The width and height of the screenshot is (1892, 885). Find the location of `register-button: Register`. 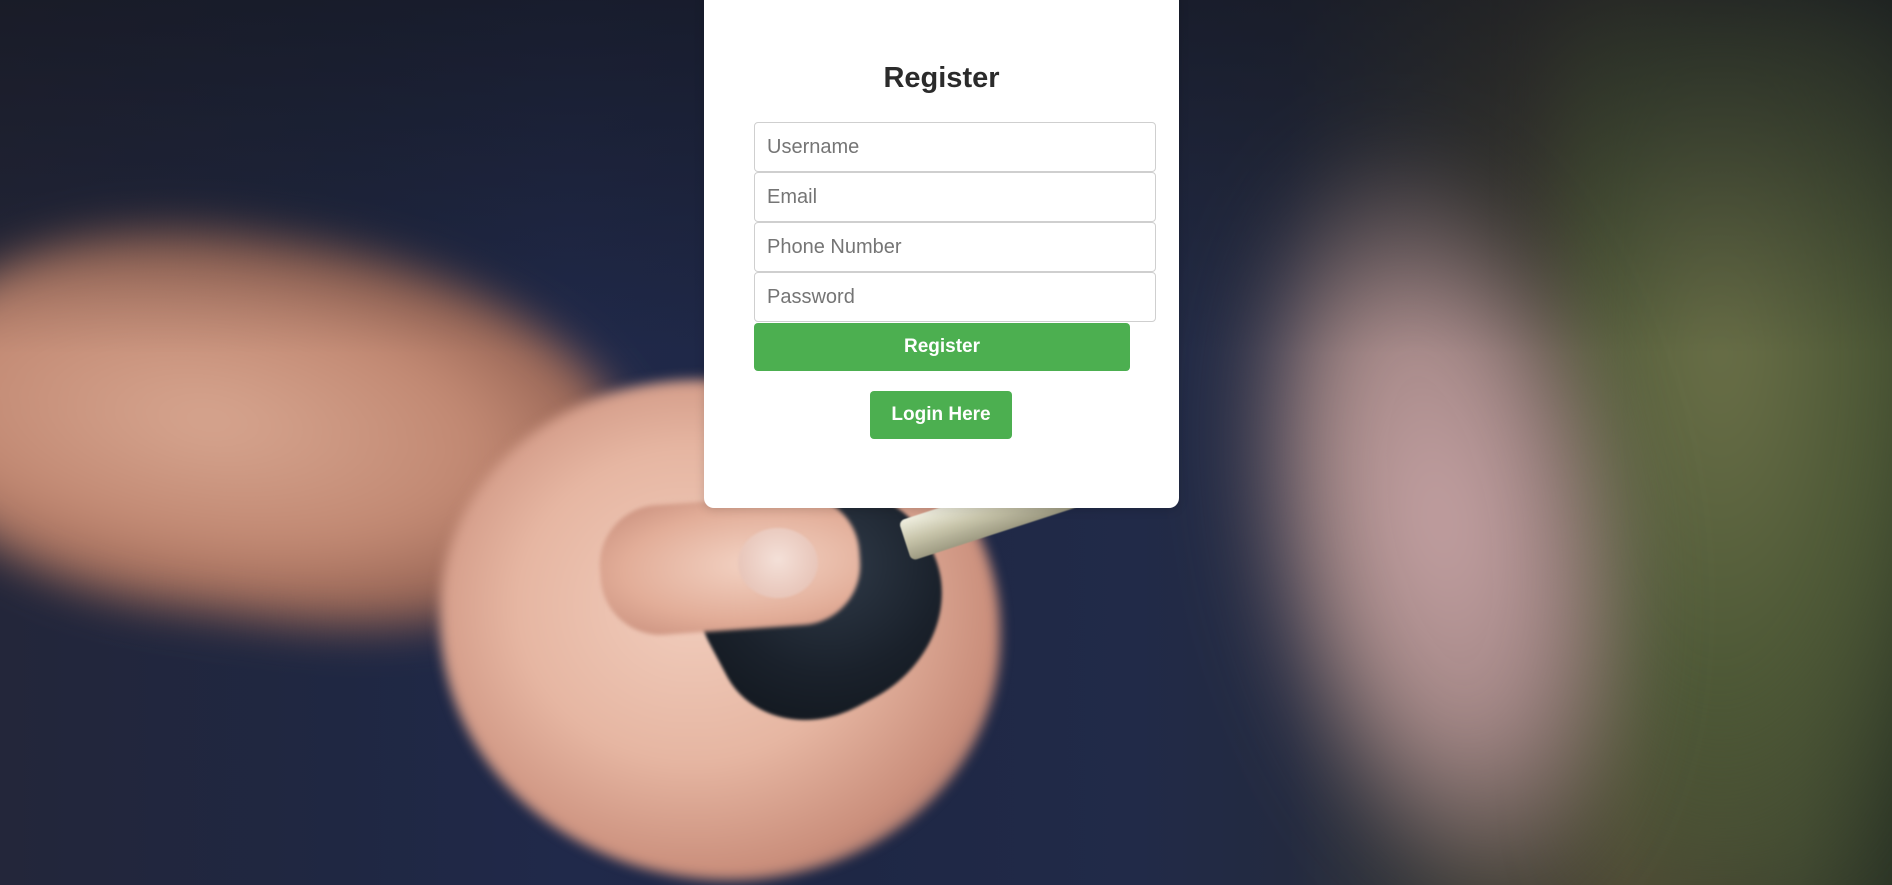

register-button: Register is located at coordinates (942, 347).